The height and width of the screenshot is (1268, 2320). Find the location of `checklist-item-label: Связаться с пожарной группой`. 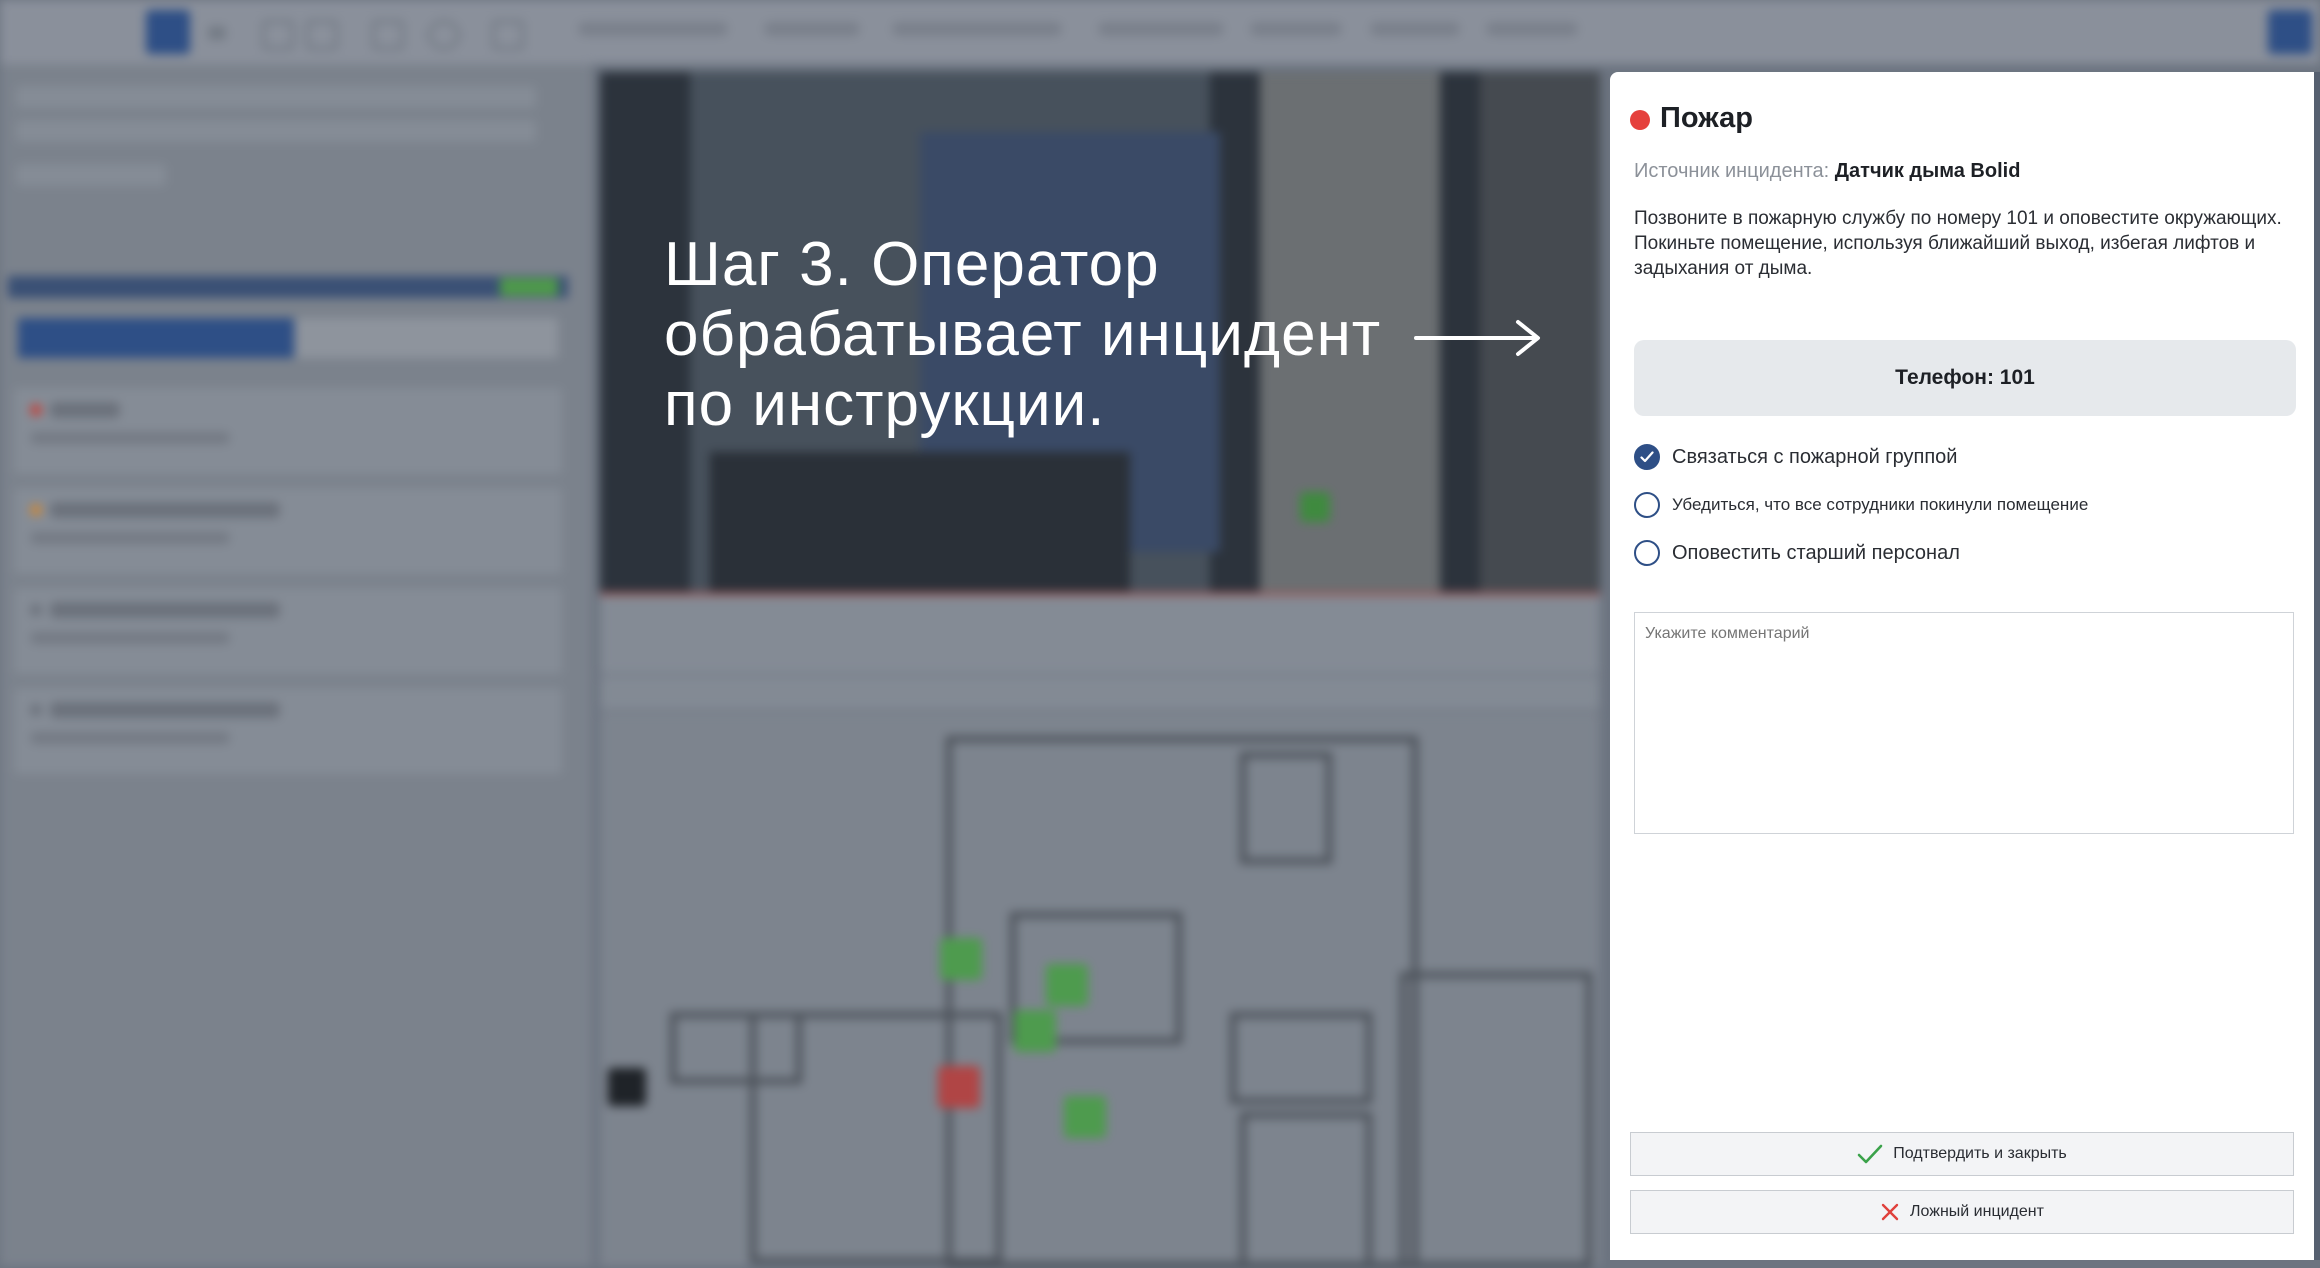

checklist-item-label: Связаться с пожарной группой is located at coordinates (1815, 456).